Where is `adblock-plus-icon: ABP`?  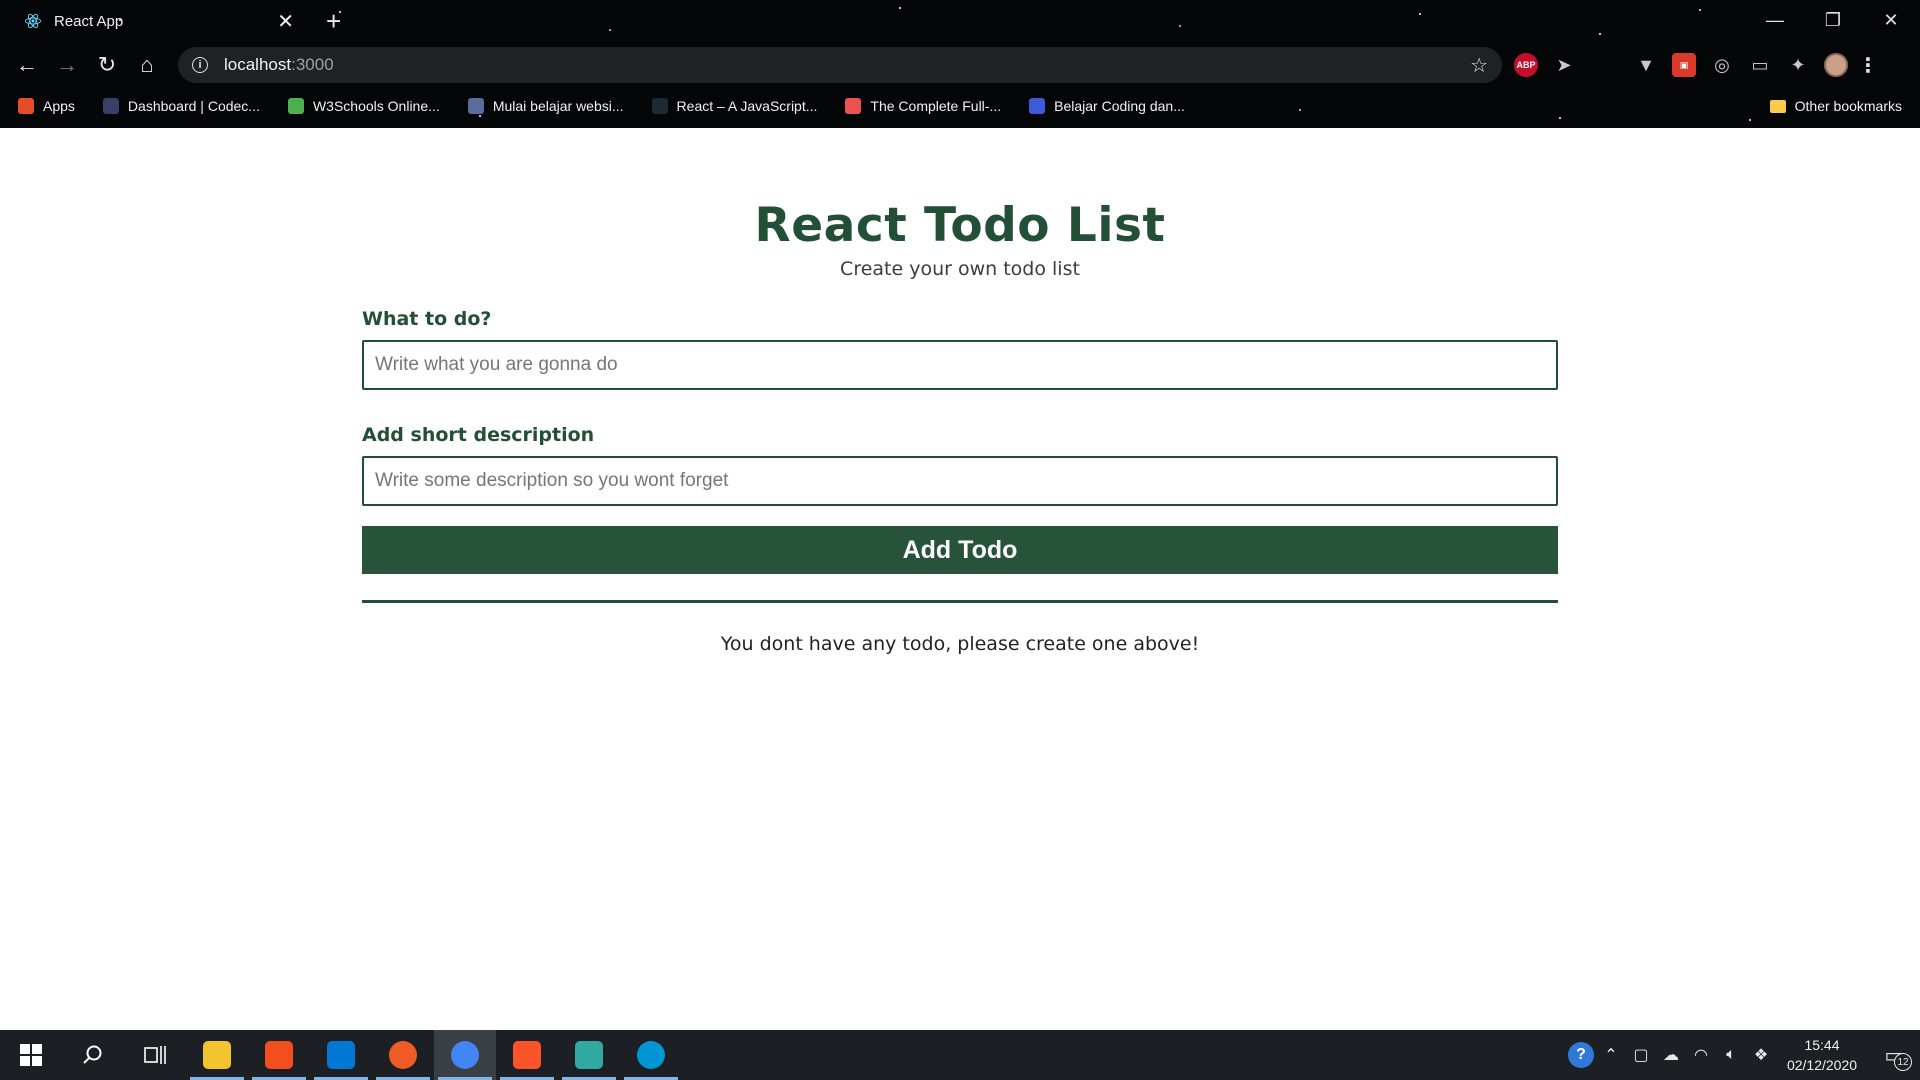 adblock-plus-icon: ABP is located at coordinates (1526, 65).